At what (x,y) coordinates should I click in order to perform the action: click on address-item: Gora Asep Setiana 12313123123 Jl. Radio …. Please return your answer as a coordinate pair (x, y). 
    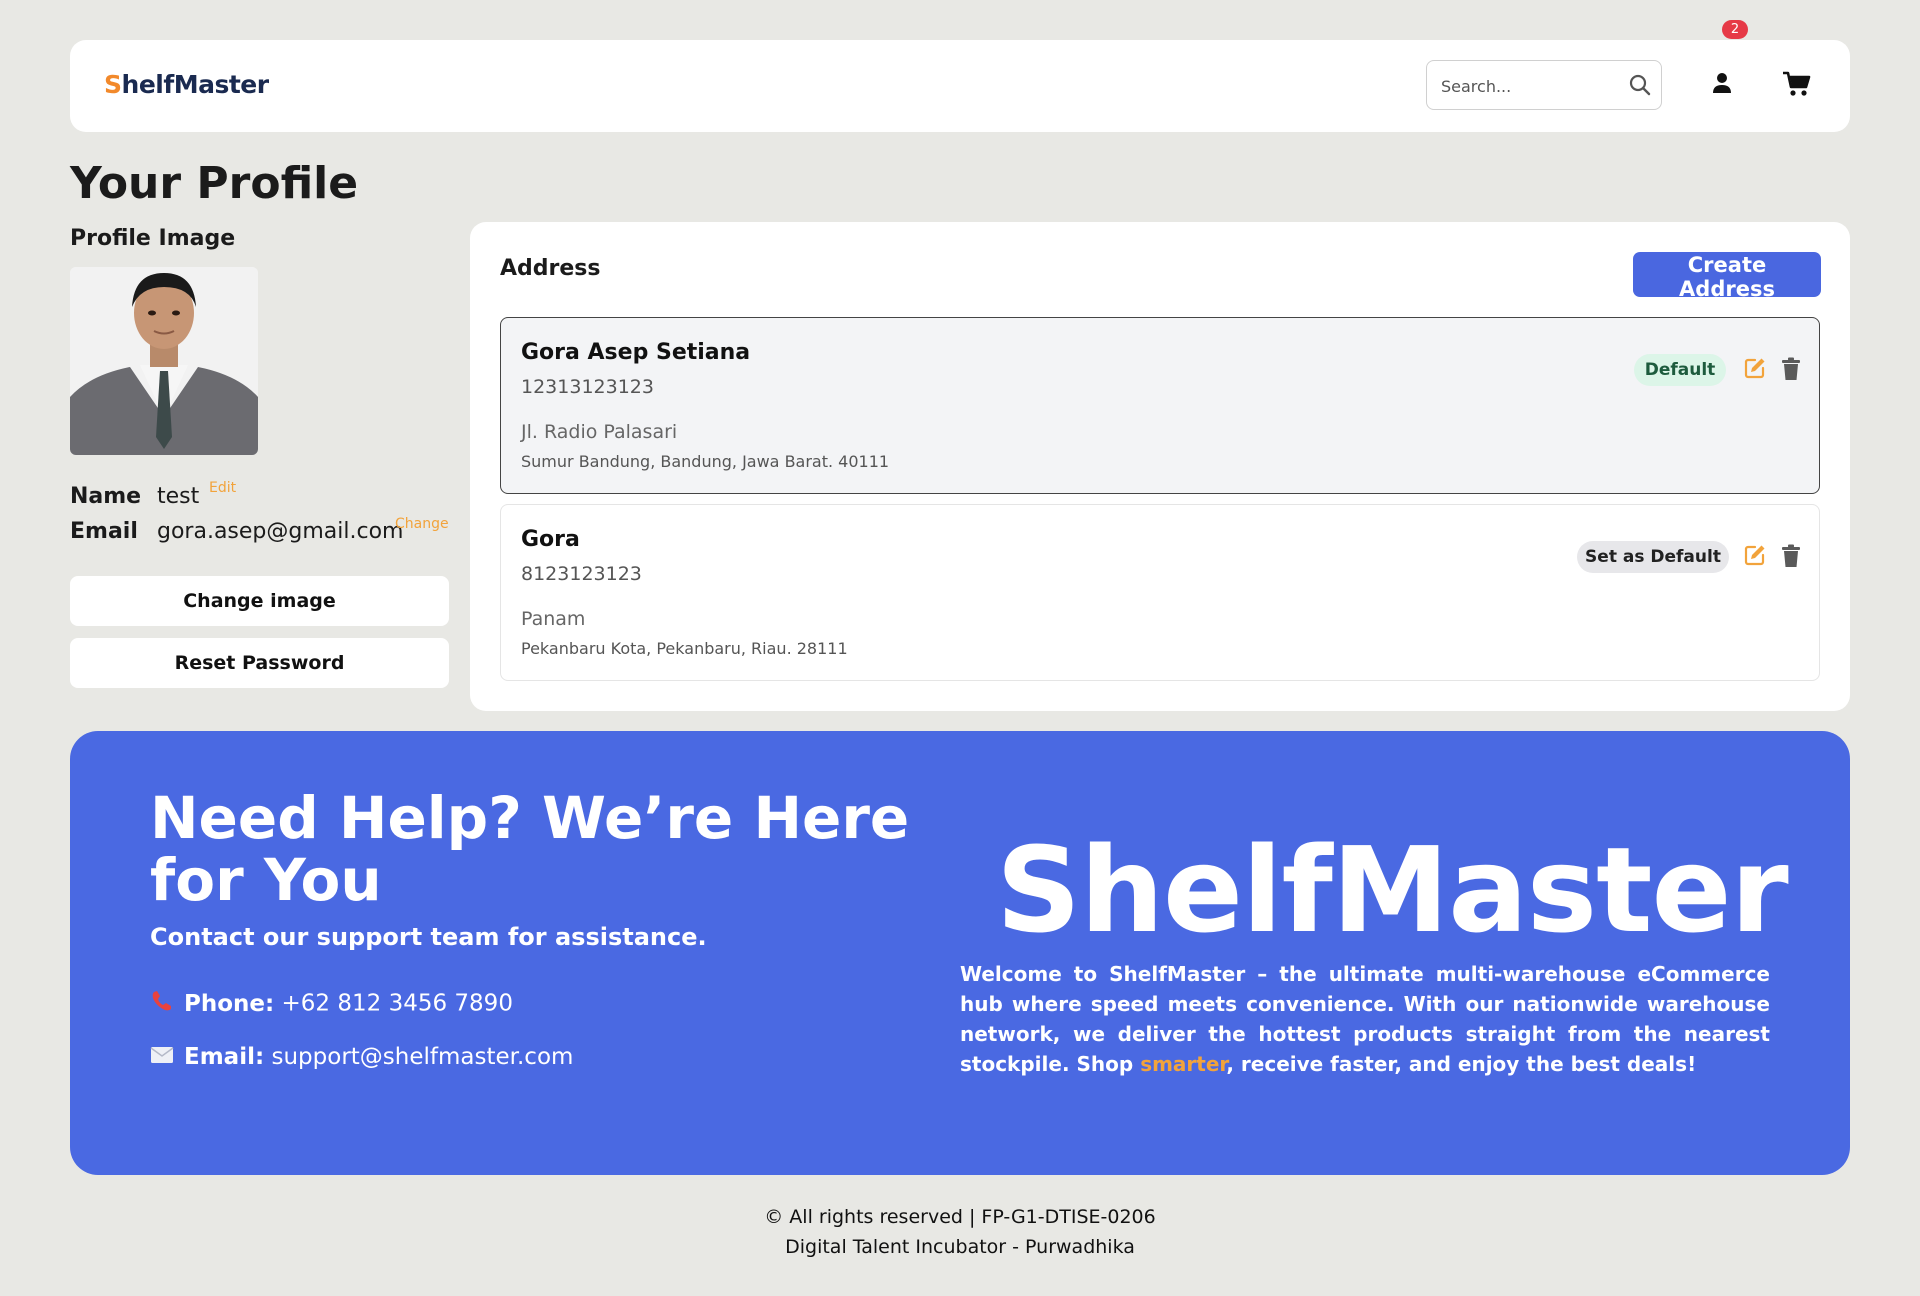
    Looking at the image, I should click on (1160, 405).